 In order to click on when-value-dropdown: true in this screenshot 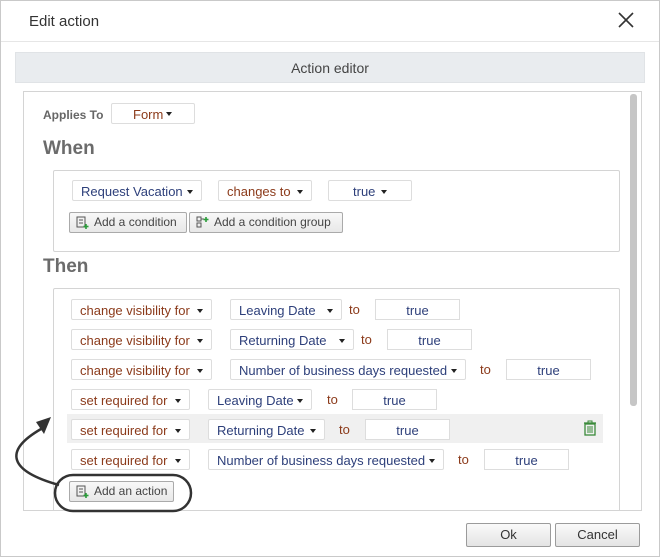, I will do `click(370, 190)`.